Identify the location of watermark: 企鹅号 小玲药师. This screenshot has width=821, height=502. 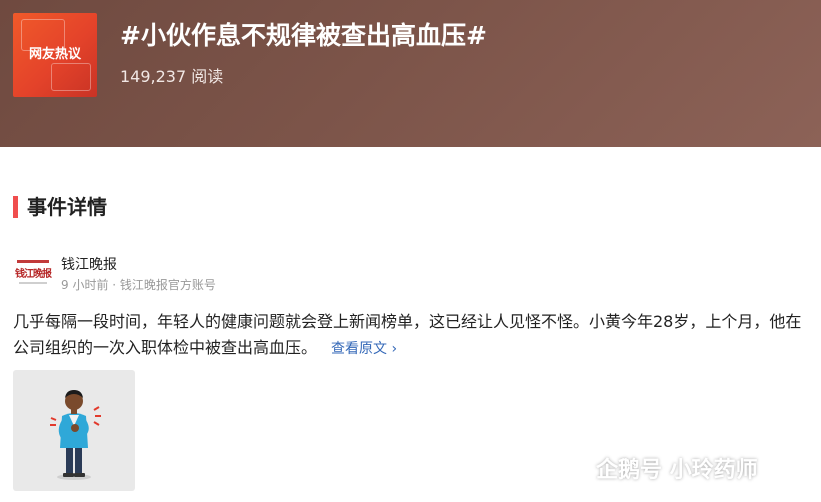
(662, 470).